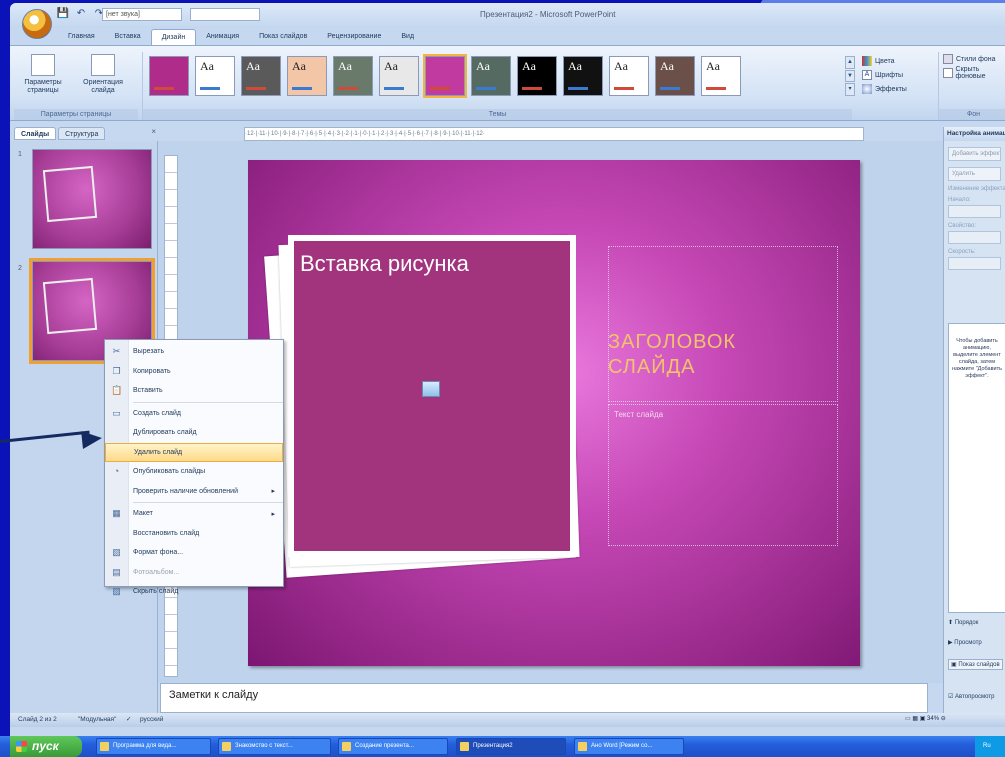  Describe the element at coordinates (638, 414) in the screenshot. I see `slide-body-text: Текст слайда` at that location.